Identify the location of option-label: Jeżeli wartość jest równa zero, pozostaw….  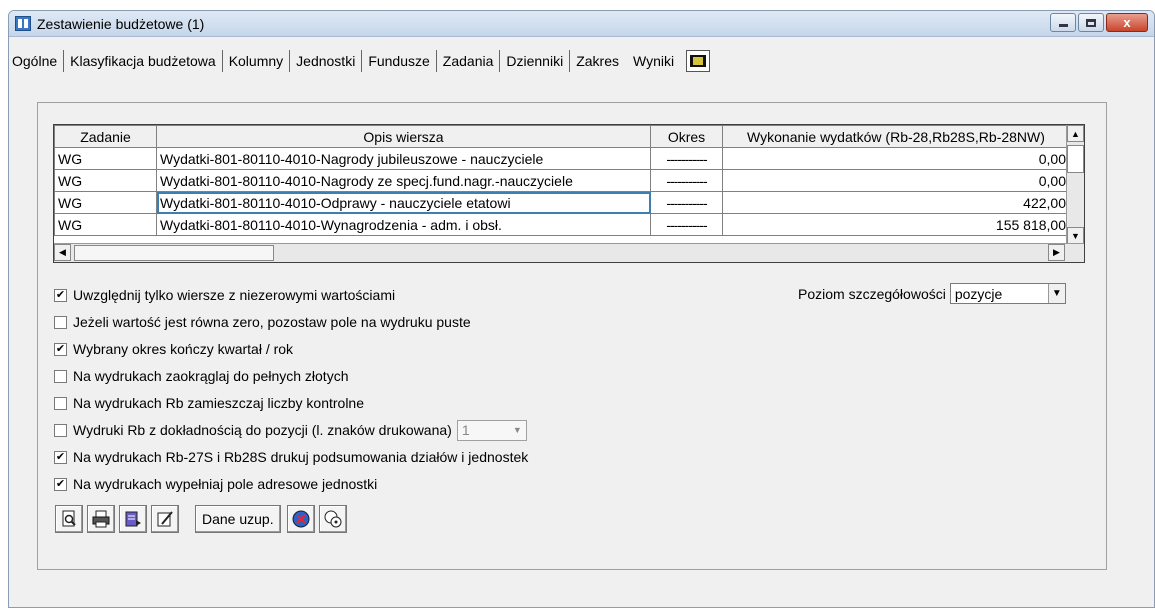
(272, 322).